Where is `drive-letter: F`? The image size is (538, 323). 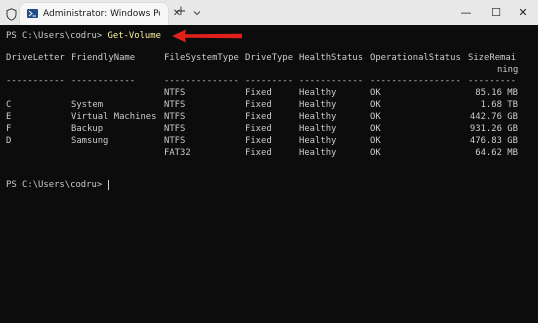 drive-letter: F is located at coordinates (9, 129).